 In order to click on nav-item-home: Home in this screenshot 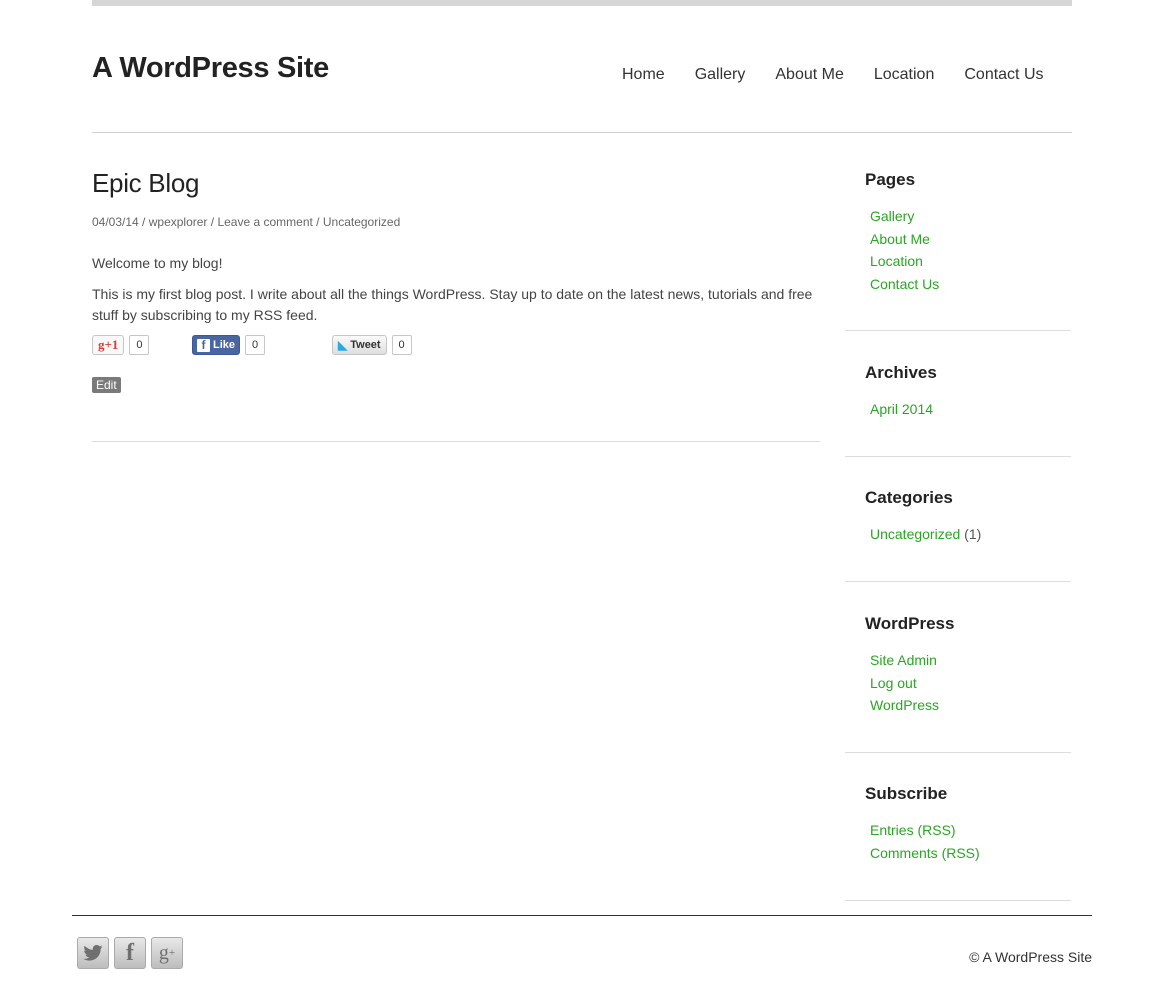, I will do `click(643, 75)`.